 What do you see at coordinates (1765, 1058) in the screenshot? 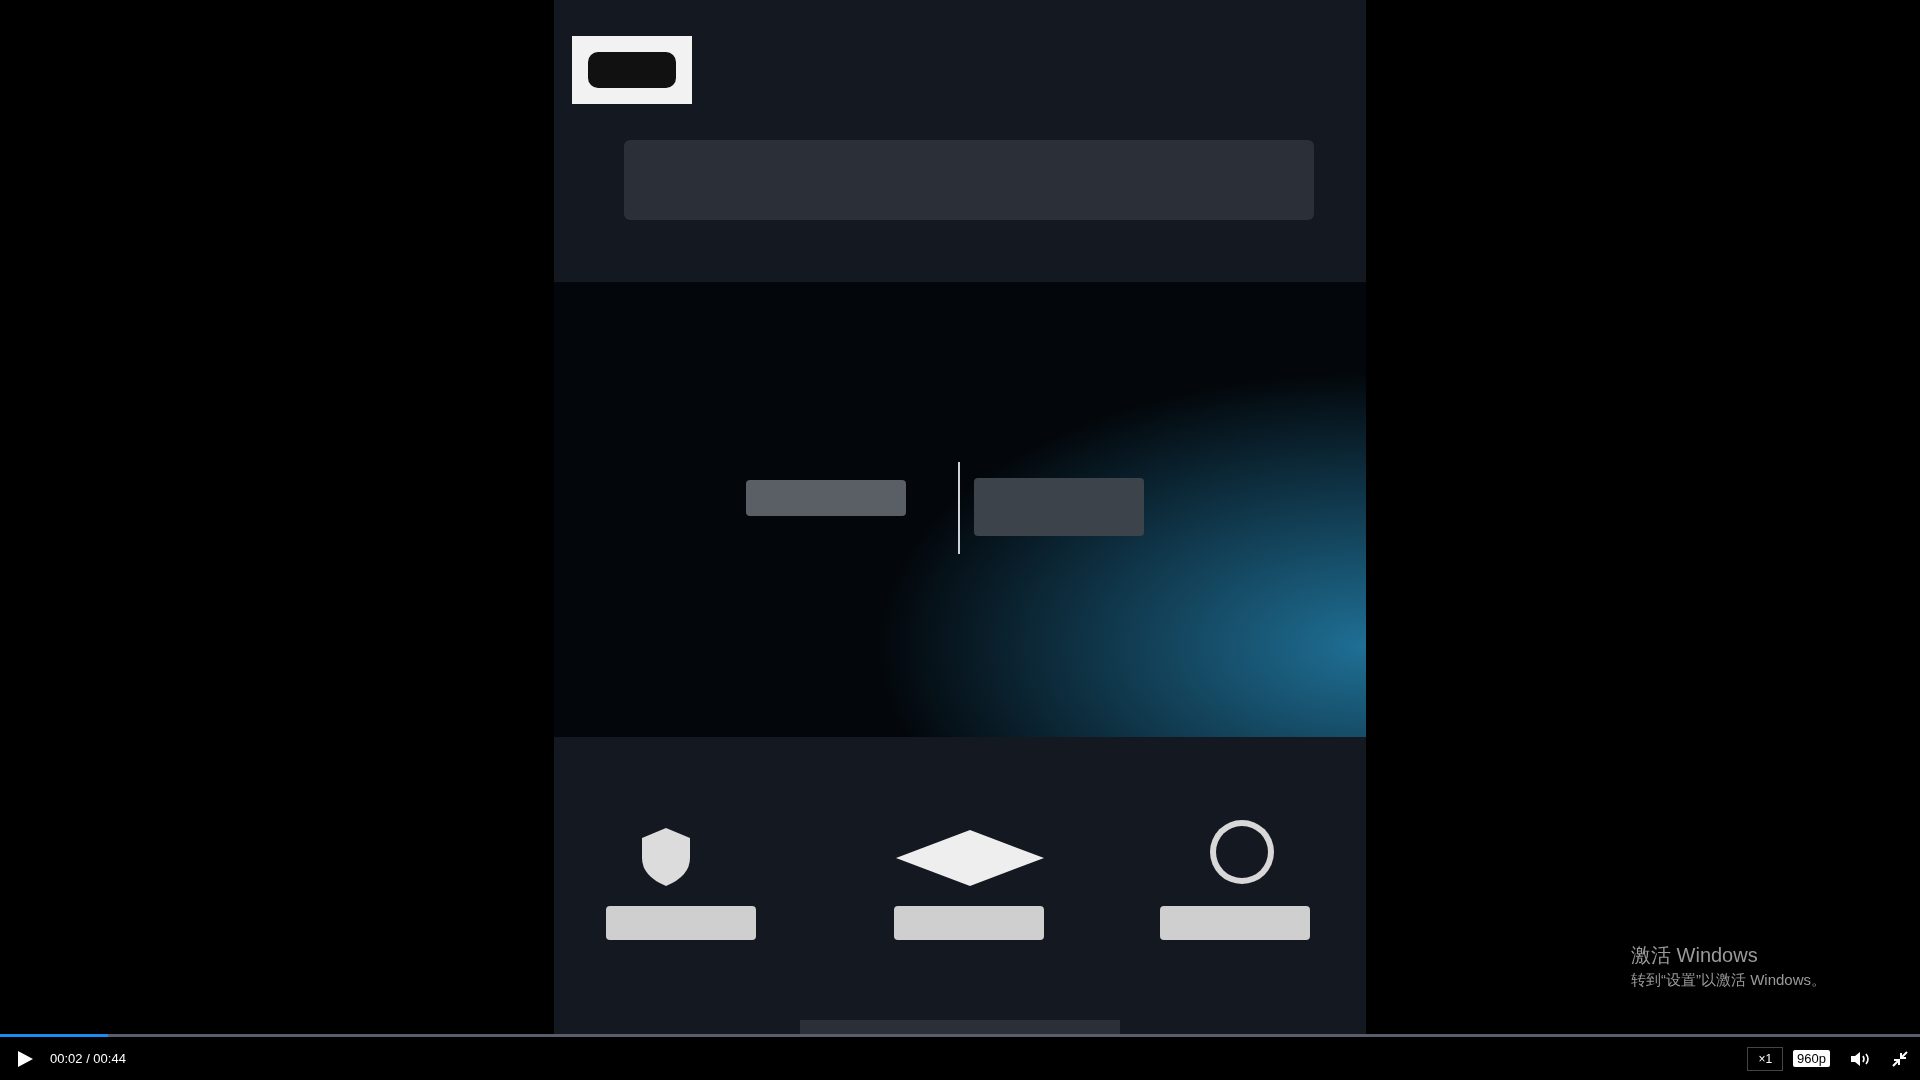
I see `speed-button: ×1` at bounding box center [1765, 1058].